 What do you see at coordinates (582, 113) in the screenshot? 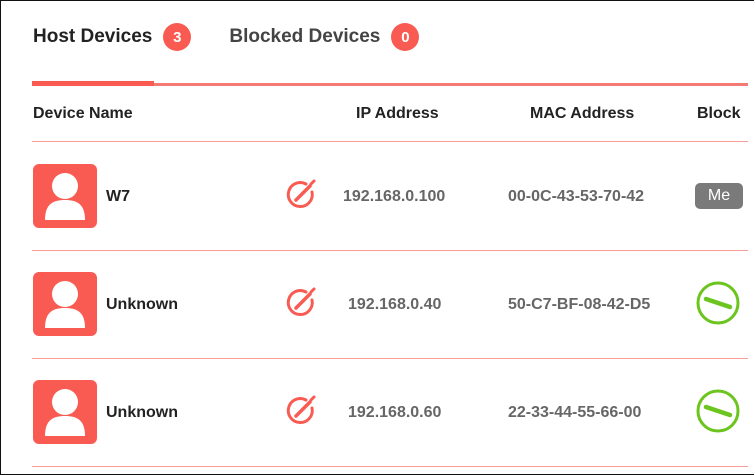
I see `column-header-mac-address: MAC Address` at bounding box center [582, 113].